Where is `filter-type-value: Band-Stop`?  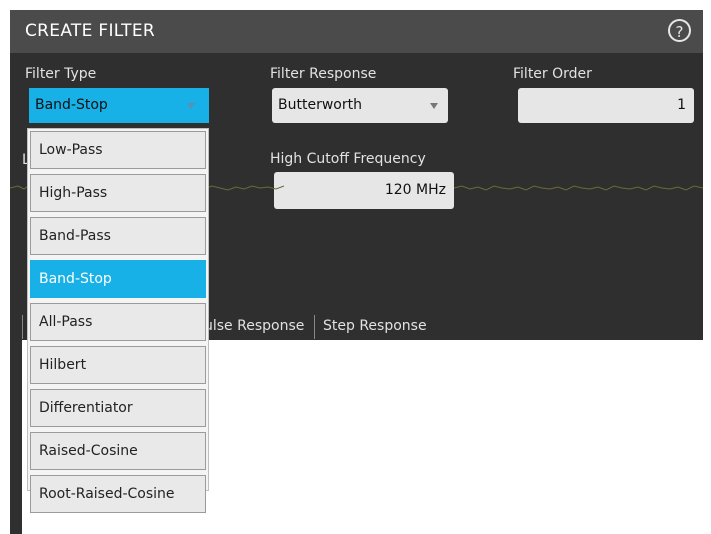 filter-type-value: Band-Stop is located at coordinates (71, 105).